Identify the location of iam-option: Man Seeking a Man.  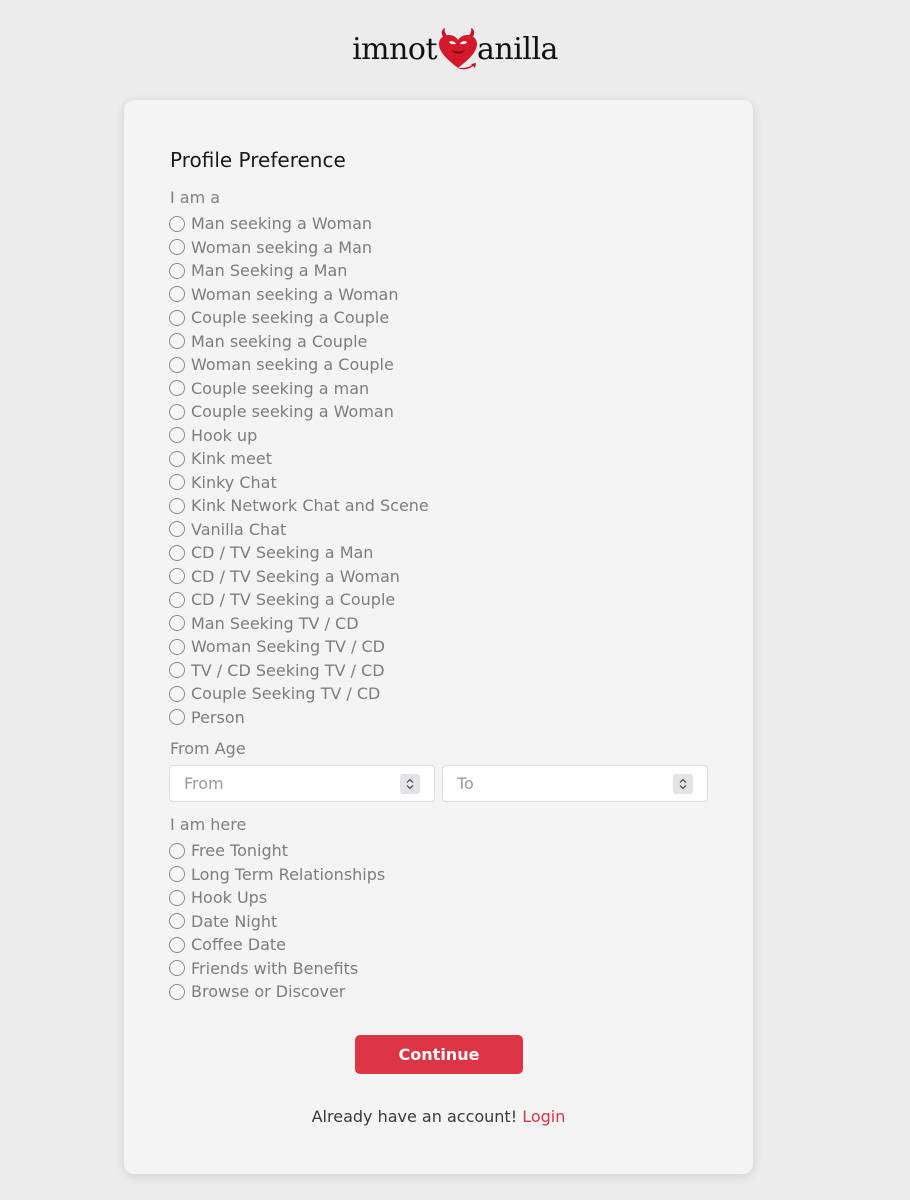
(299, 271).